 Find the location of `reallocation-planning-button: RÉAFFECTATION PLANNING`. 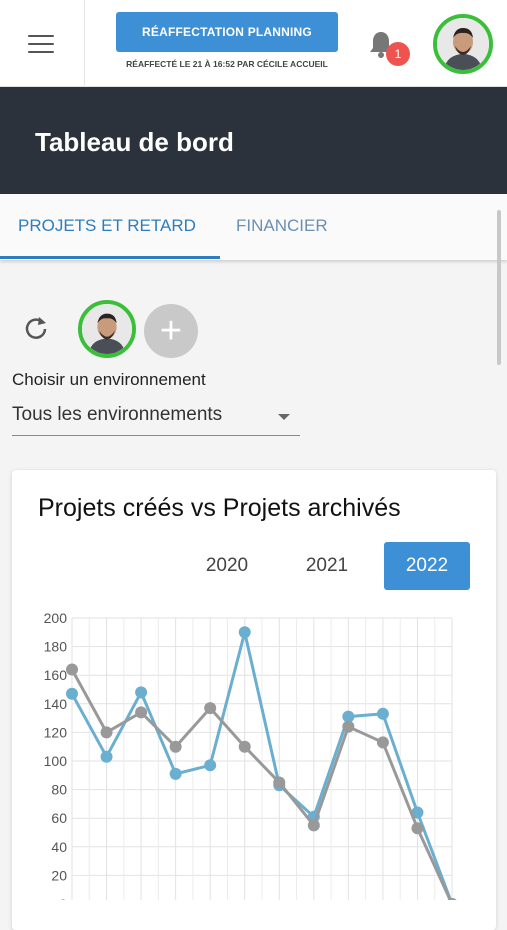

reallocation-planning-button: RÉAFFECTATION PLANNING is located at coordinates (227, 32).